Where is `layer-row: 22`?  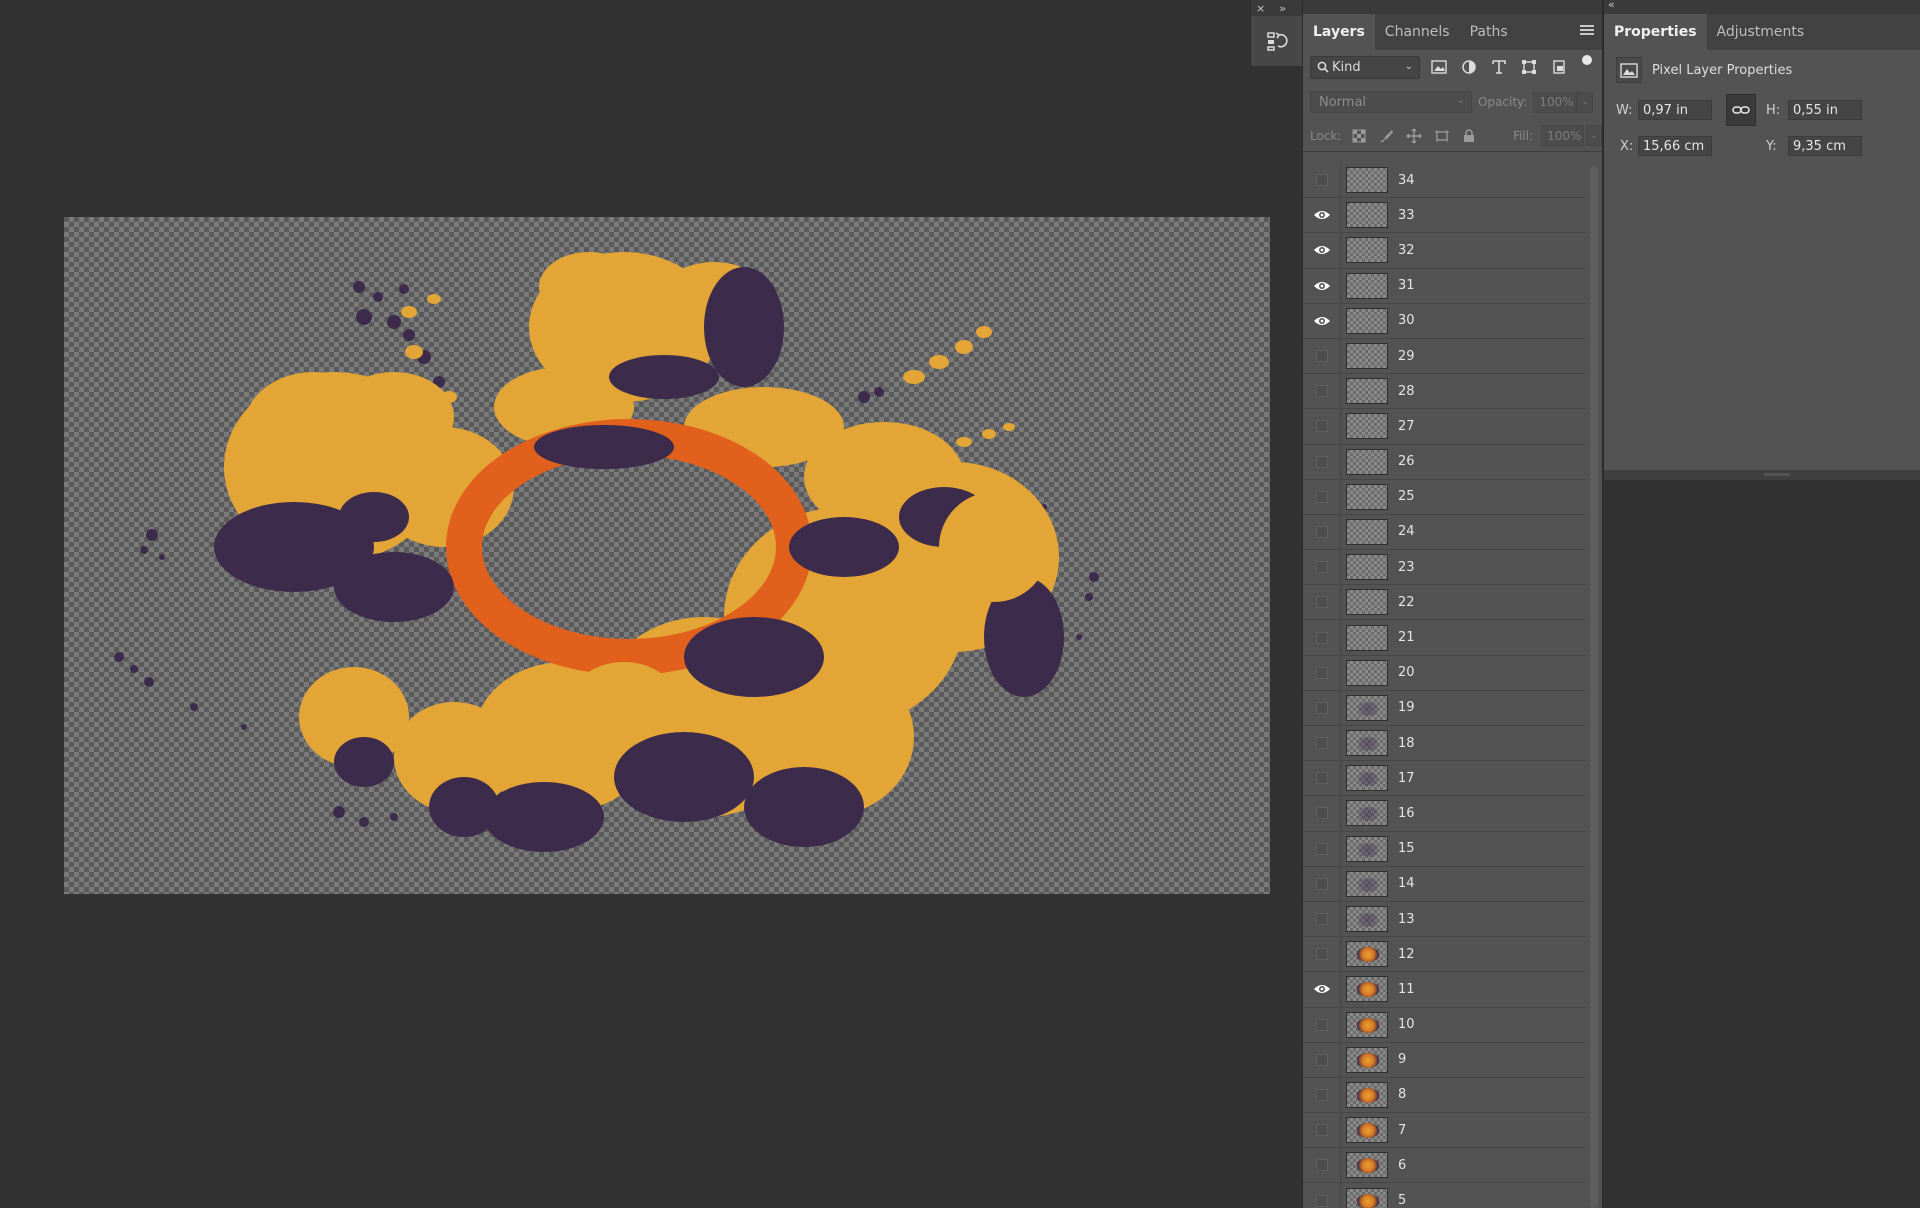 layer-row: 22 is located at coordinates (1444, 603).